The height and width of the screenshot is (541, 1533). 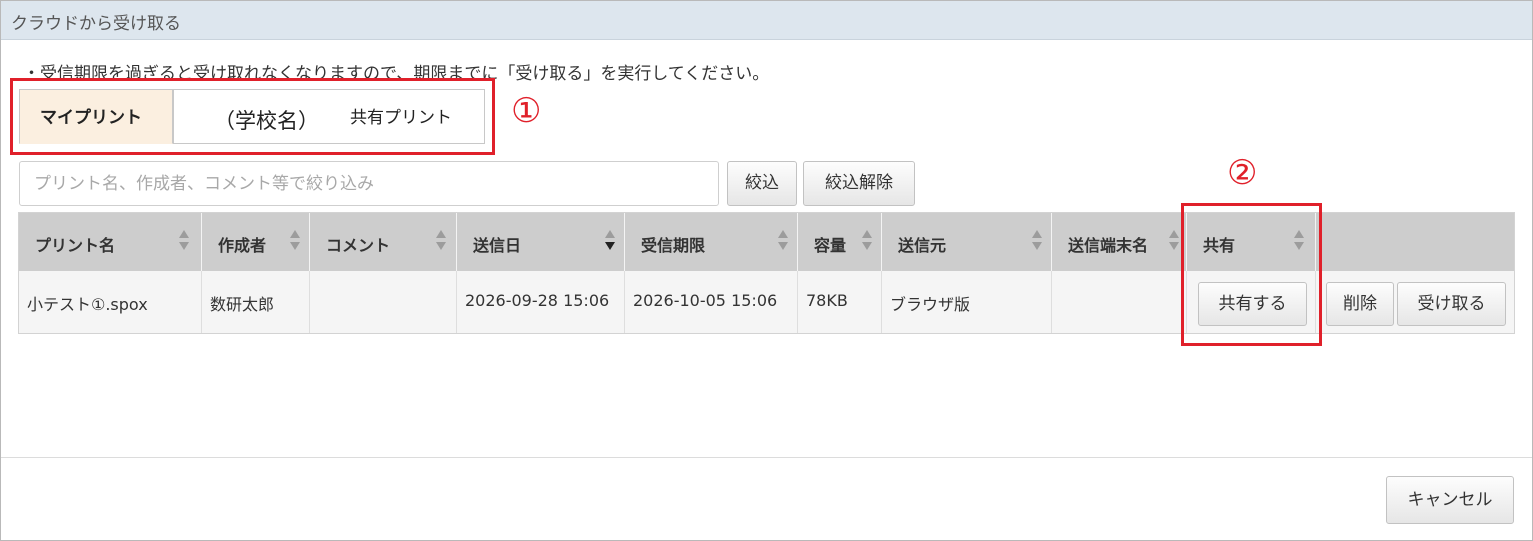 What do you see at coordinates (766, 20) in the screenshot?
I see `dialog-titlebar: クラウドから受け取る` at bounding box center [766, 20].